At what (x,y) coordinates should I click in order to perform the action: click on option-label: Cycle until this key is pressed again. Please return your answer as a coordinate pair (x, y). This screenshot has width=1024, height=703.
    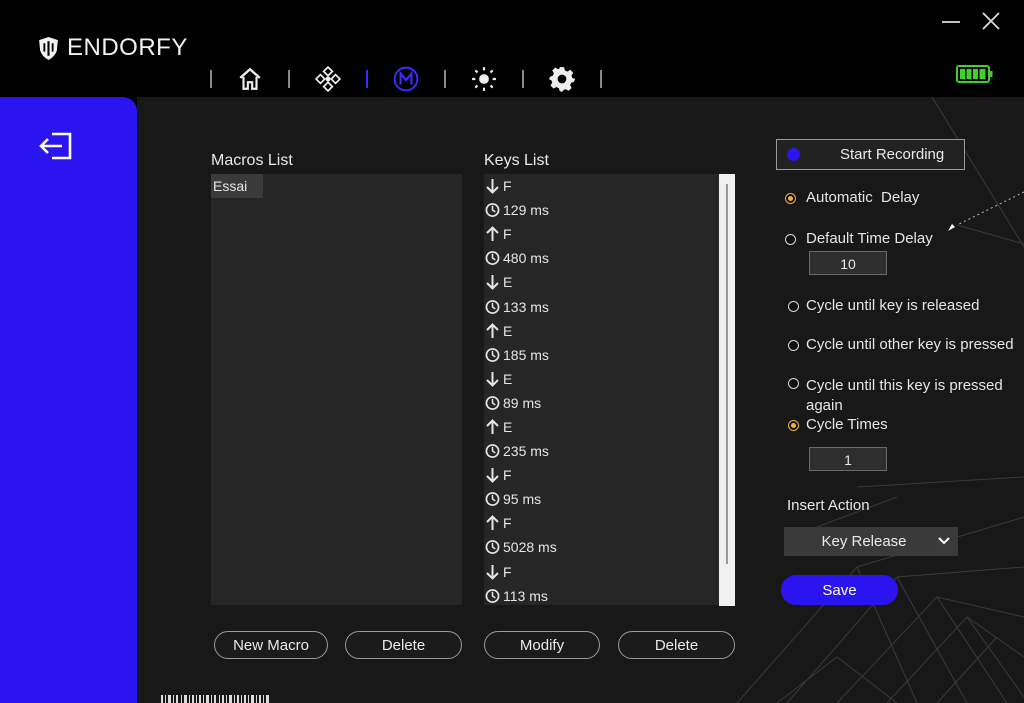
    Looking at the image, I should click on (904, 396).